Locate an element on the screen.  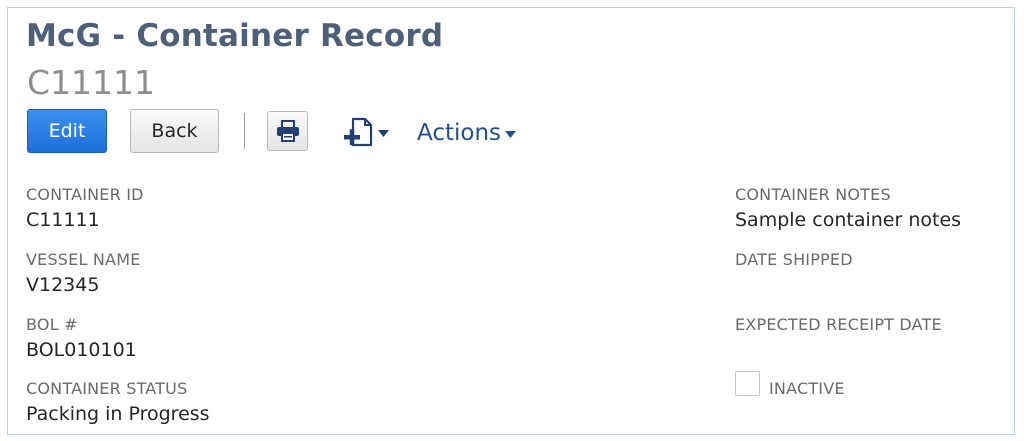
bol-value: BOL010101 is located at coordinates (81, 350).